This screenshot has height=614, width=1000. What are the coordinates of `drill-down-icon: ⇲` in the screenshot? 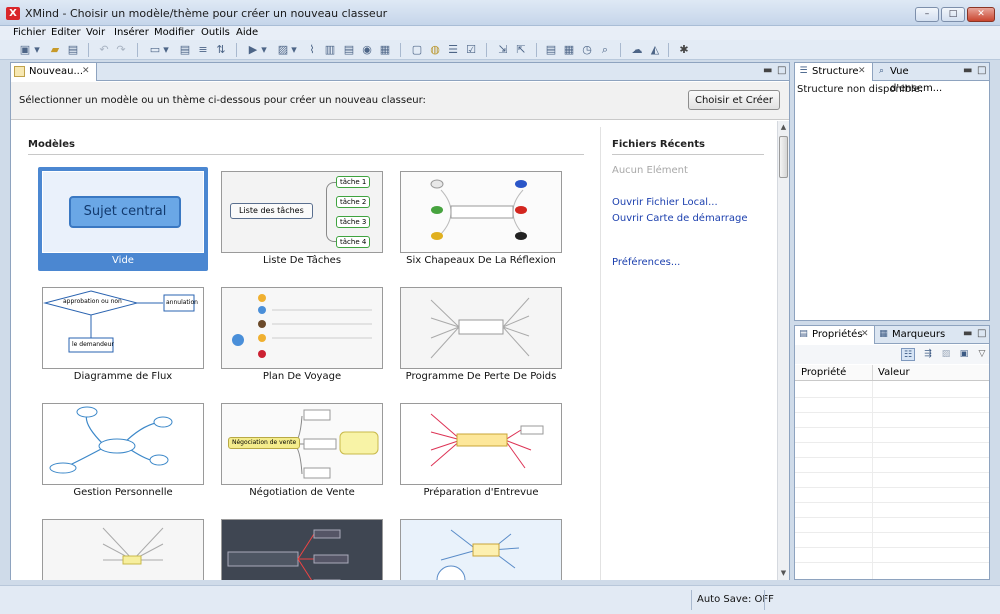 It's located at (503, 50).